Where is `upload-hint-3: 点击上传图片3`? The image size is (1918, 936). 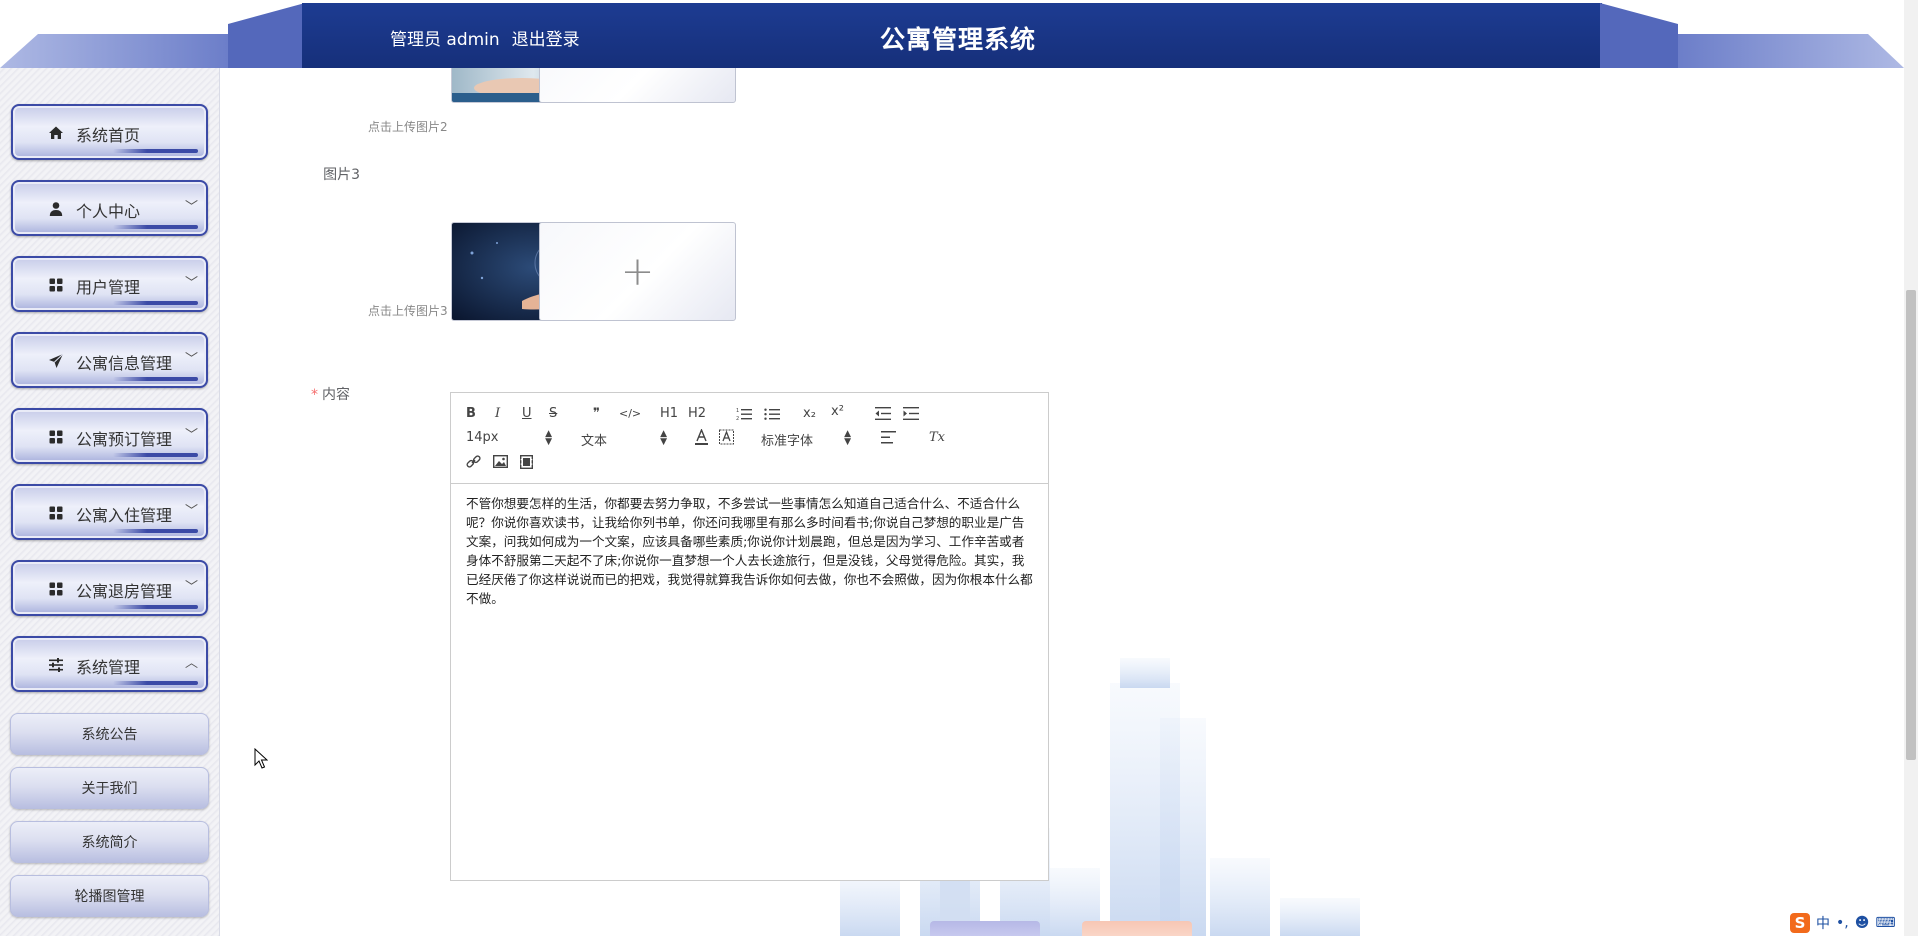
upload-hint-3: 点击上传图片3 is located at coordinates (408, 311).